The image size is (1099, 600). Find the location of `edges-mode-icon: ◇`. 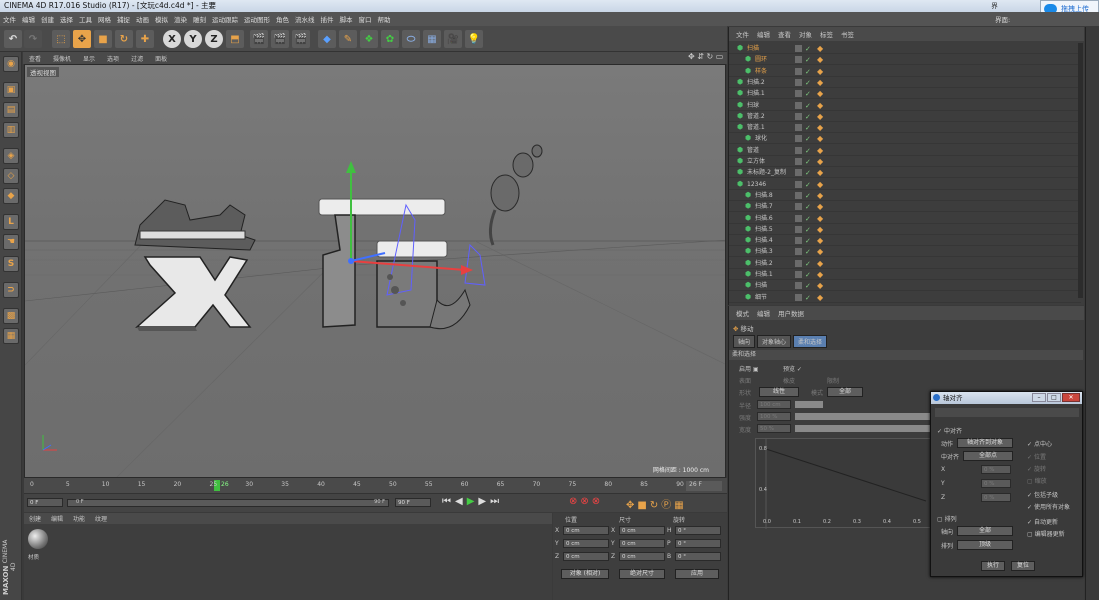

edges-mode-icon: ◇ is located at coordinates (11, 176).